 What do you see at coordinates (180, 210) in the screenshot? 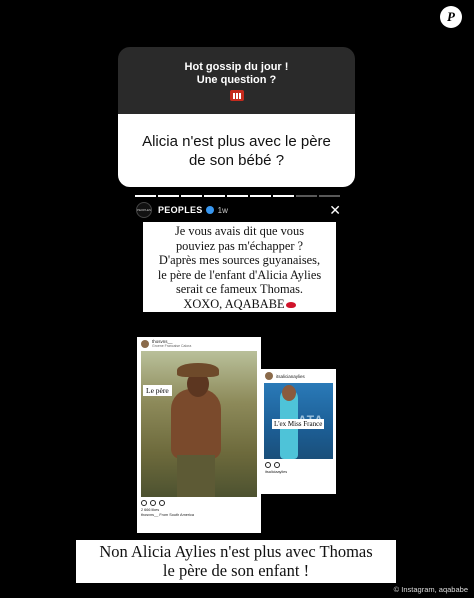
I see `account-name: PEOPLES` at bounding box center [180, 210].